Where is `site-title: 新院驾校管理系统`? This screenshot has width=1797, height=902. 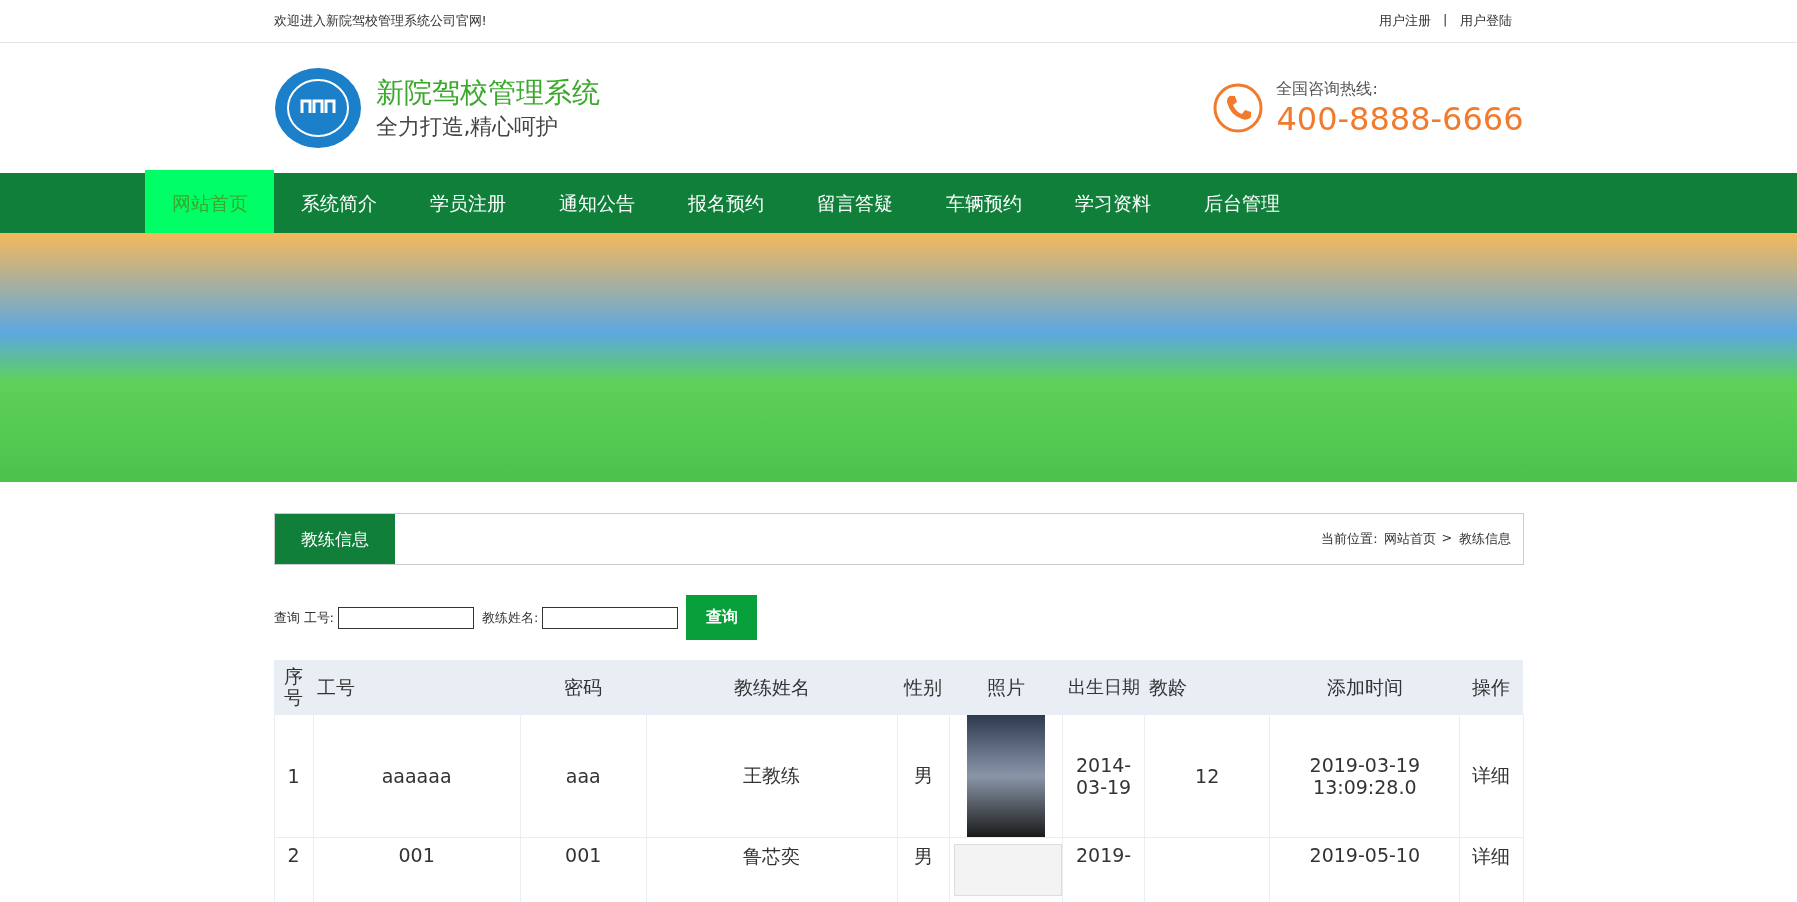 site-title: 新院驾校管理系统 is located at coordinates (487, 93).